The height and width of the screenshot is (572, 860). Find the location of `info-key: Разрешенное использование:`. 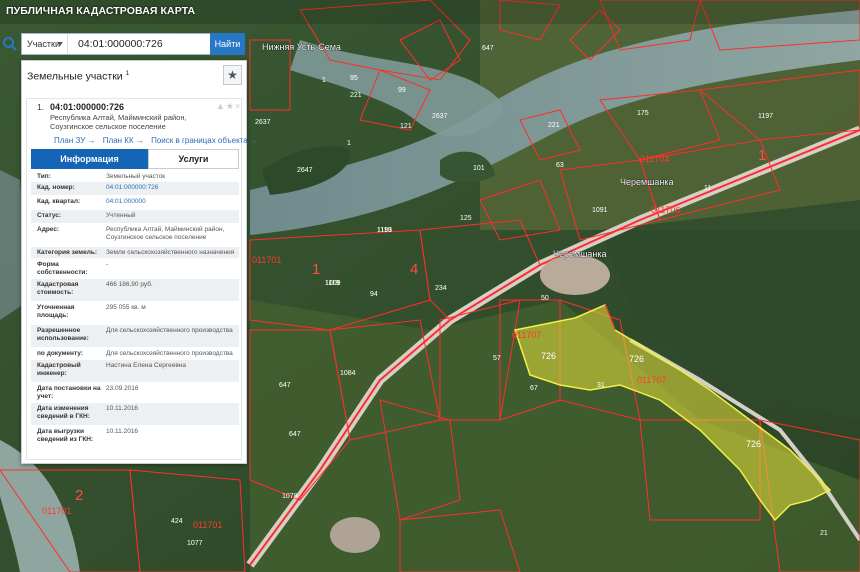

info-key: Разрешенное использование: is located at coordinates (63, 334).